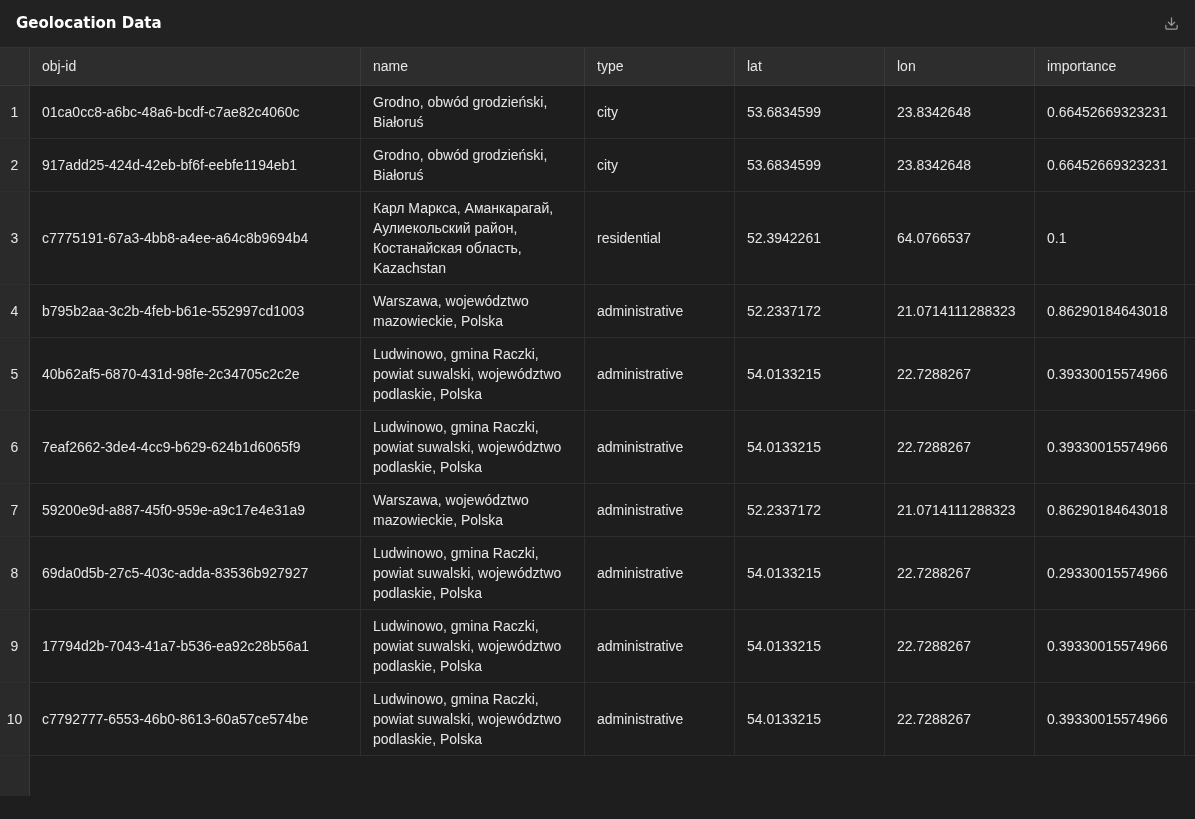 This screenshot has height=819, width=1195. Describe the element at coordinates (170, 165) in the screenshot. I see `table-cell-text: 917add25-424d-42eb-bf6f-eebfe1194eb1` at that location.